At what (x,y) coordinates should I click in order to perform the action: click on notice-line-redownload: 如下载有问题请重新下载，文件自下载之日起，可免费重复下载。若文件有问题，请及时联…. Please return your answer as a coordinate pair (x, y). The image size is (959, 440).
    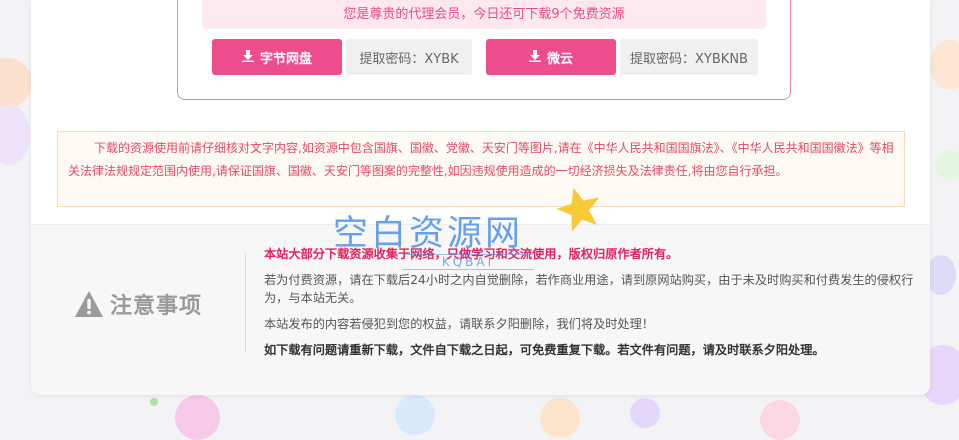
    Looking at the image, I should click on (544, 350).